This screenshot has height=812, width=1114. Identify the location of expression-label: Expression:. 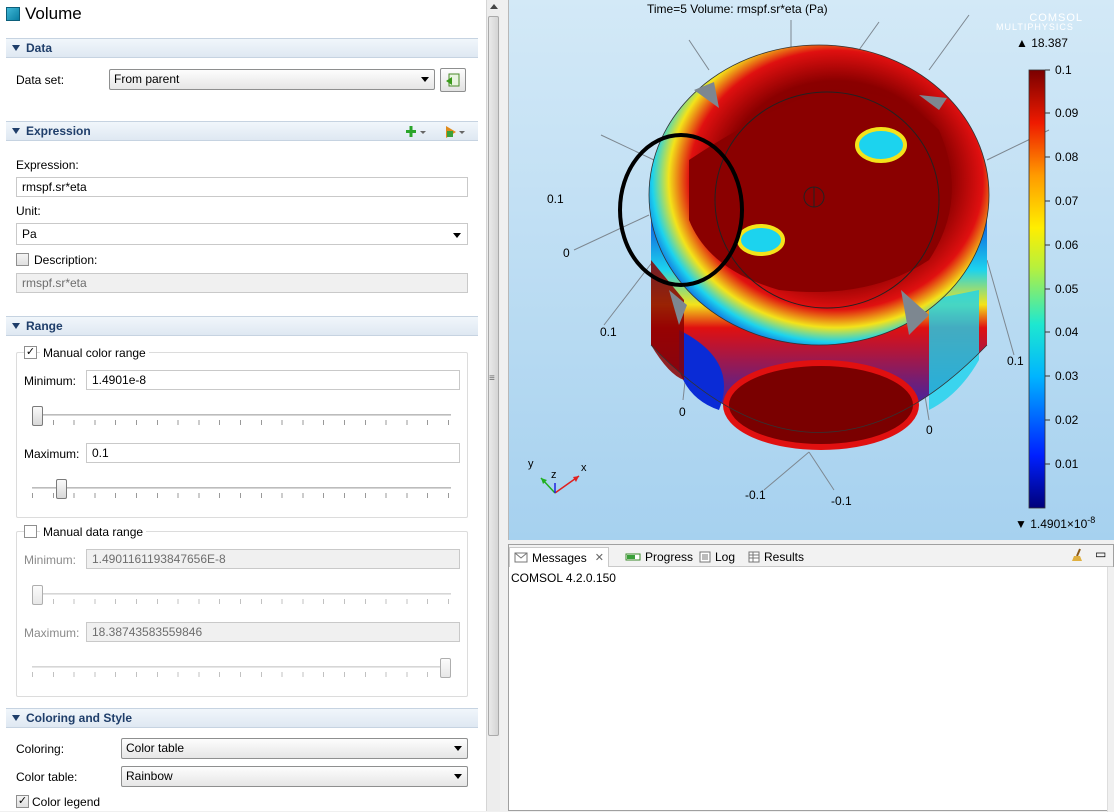
(47, 165).